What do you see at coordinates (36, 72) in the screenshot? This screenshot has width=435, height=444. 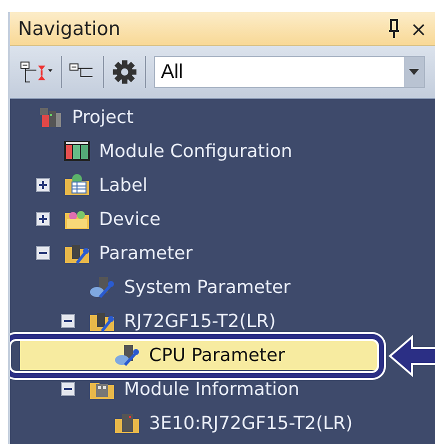 I see `collapse-tree-icon` at bounding box center [36, 72].